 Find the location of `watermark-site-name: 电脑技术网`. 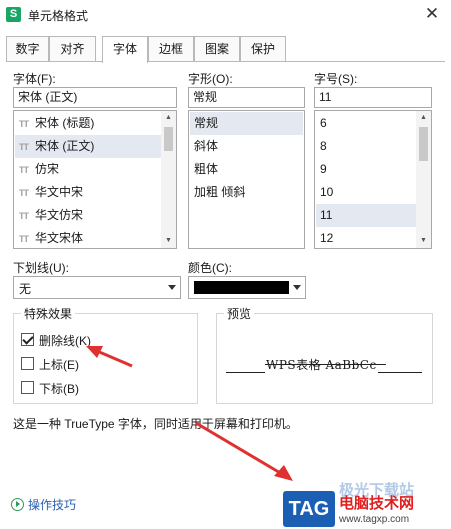

watermark-site-name: 电脑技术网 is located at coordinates (377, 503).